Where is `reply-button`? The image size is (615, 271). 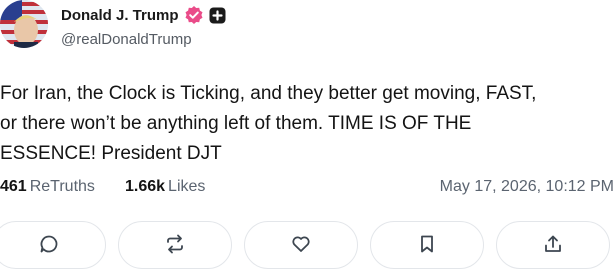 reply-button is located at coordinates (53, 245).